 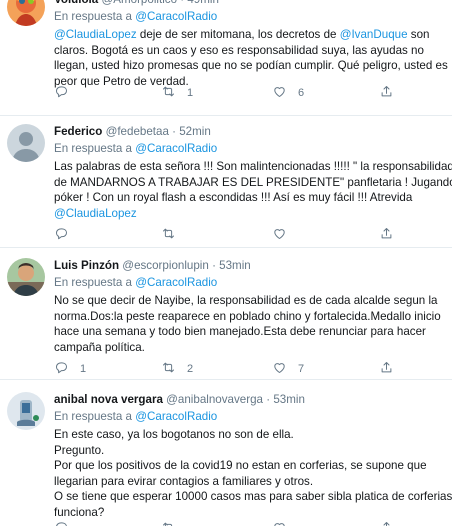 I want to click on like-count: 6, so click(x=301, y=93).